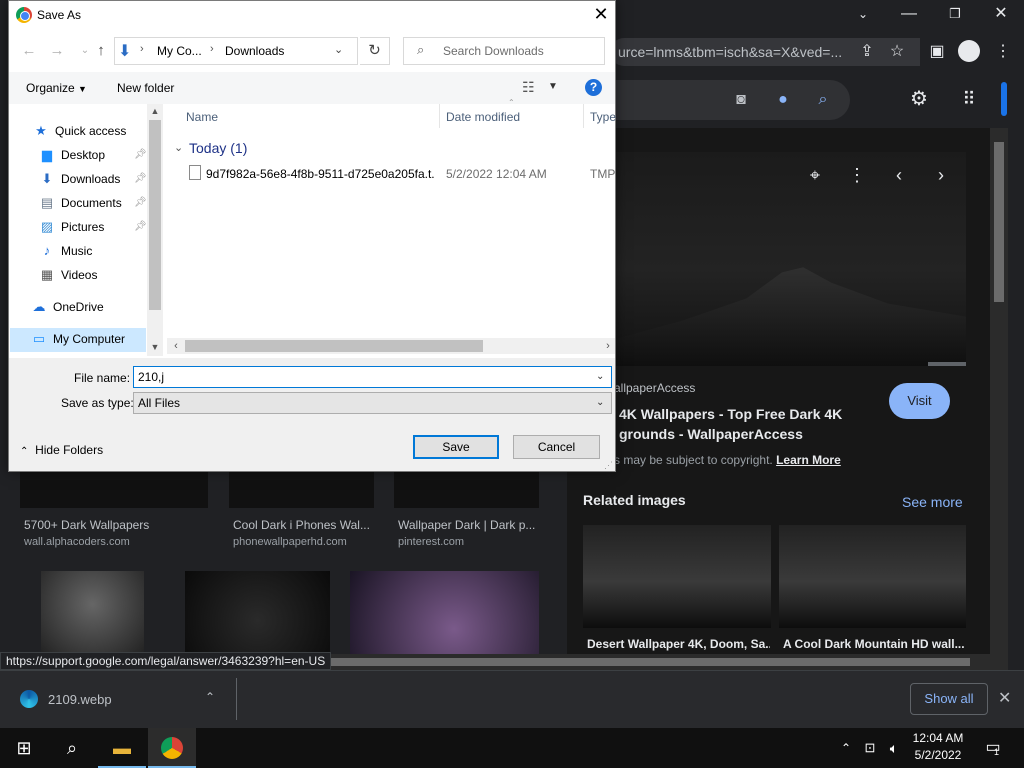 The height and width of the screenshot is (768, 1024). I want to click on visit-button: Visit, so click(919, 401).